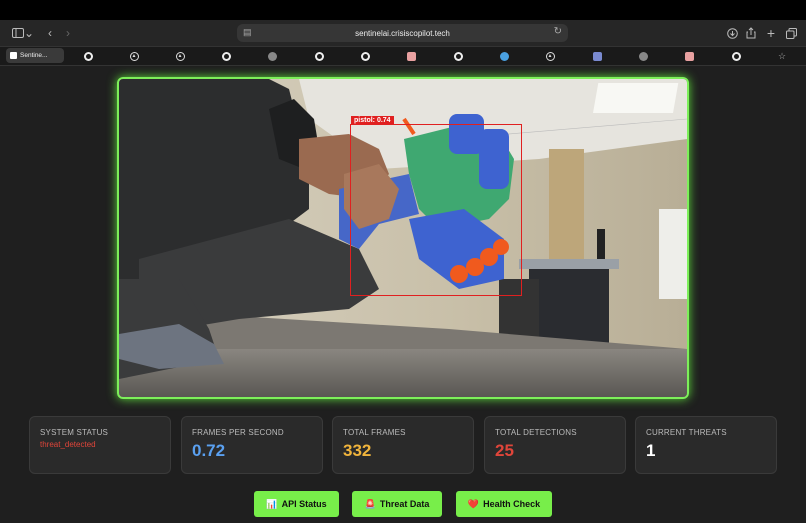  Describe the element at coordinates (504, 450) in the screenshot. I see `total-detections-value: 25` at that location.